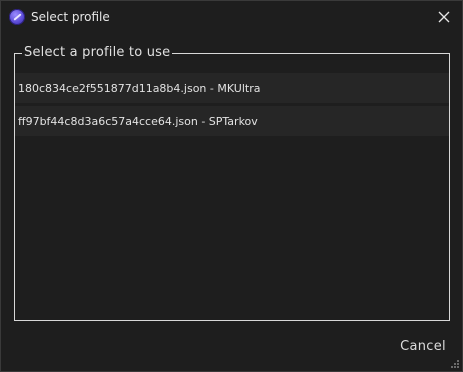  I want to click on app-logo-icon, so click(17, 17).